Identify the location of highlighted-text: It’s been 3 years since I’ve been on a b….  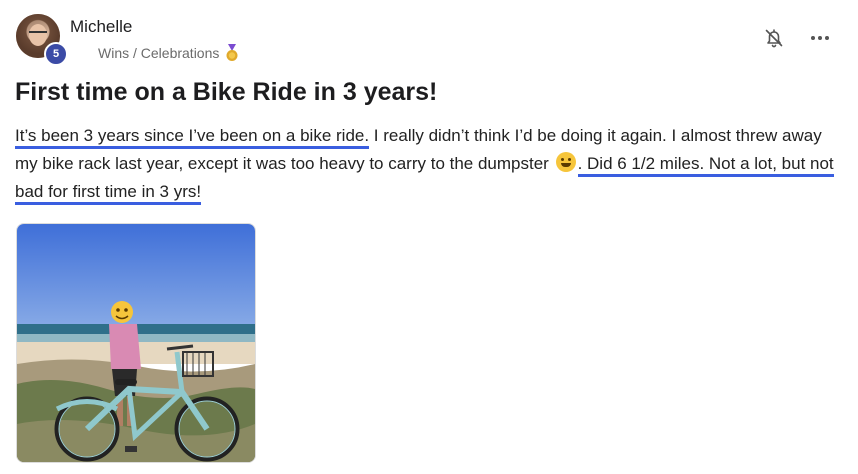
(192, 137).